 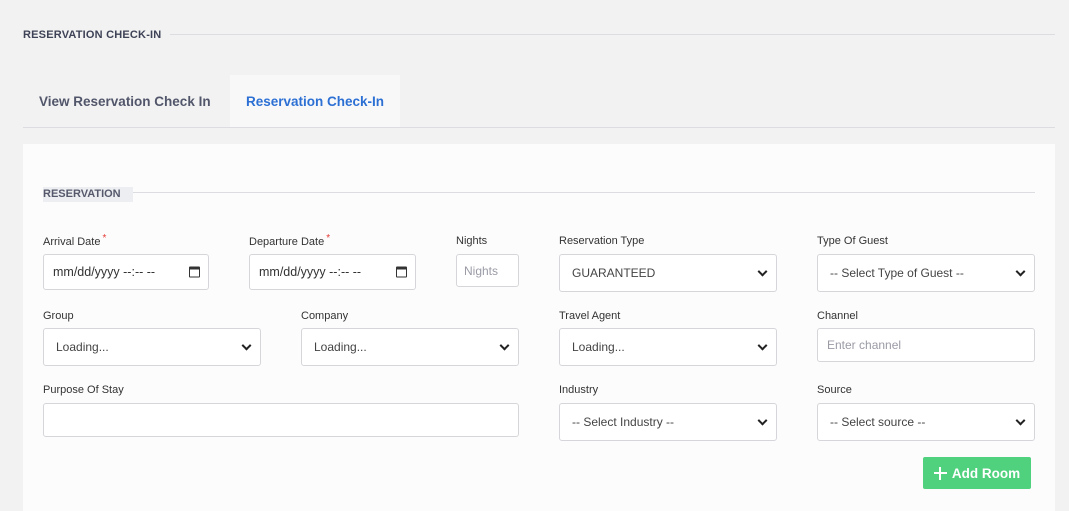 What do you see at coordinates (290, 240) in the screenshot?
I see `departure-date-label: Departure Date *` at bounding box center [290, 240].